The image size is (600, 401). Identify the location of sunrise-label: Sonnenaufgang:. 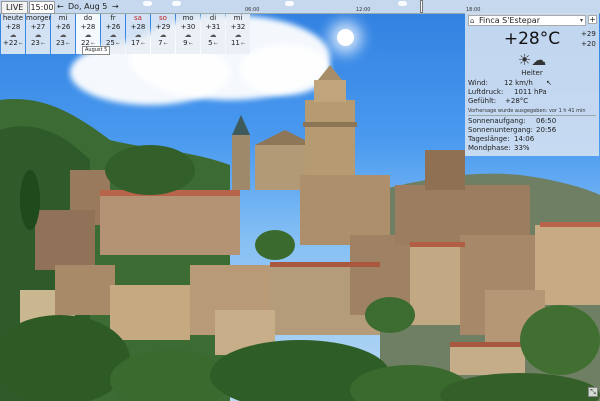
(497, 121).